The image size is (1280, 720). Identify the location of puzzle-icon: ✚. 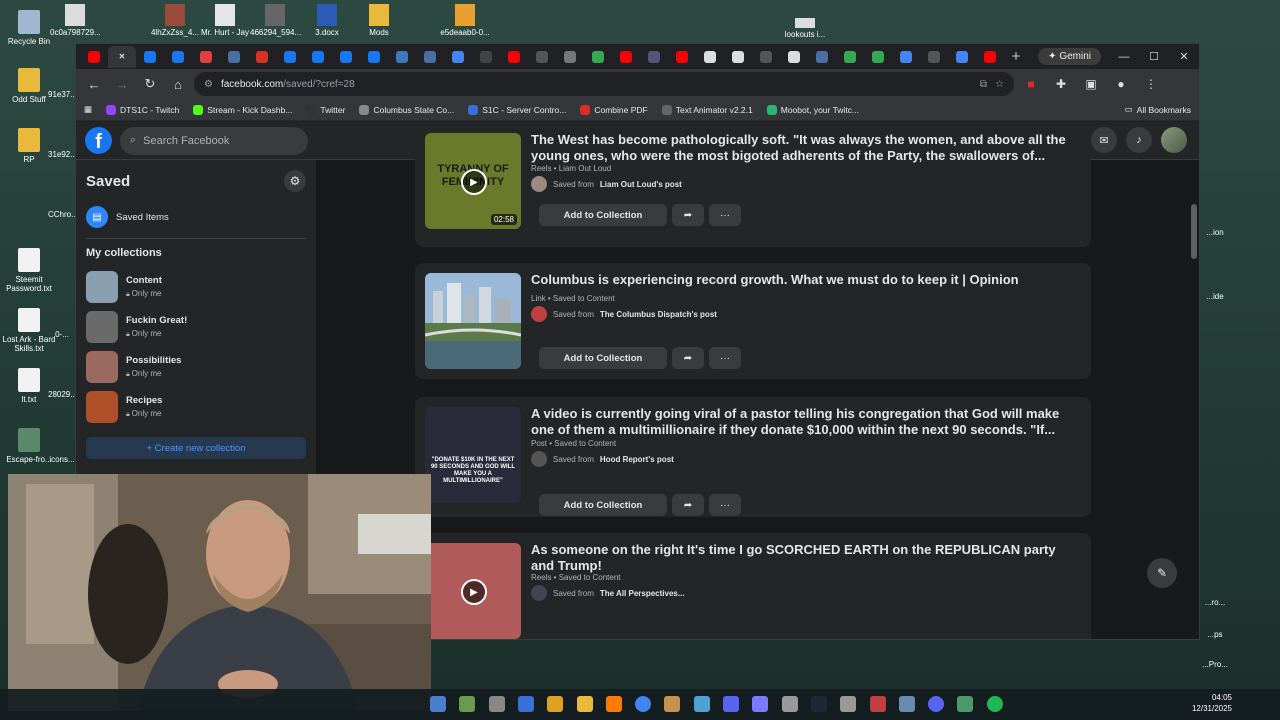
(1061, 84).